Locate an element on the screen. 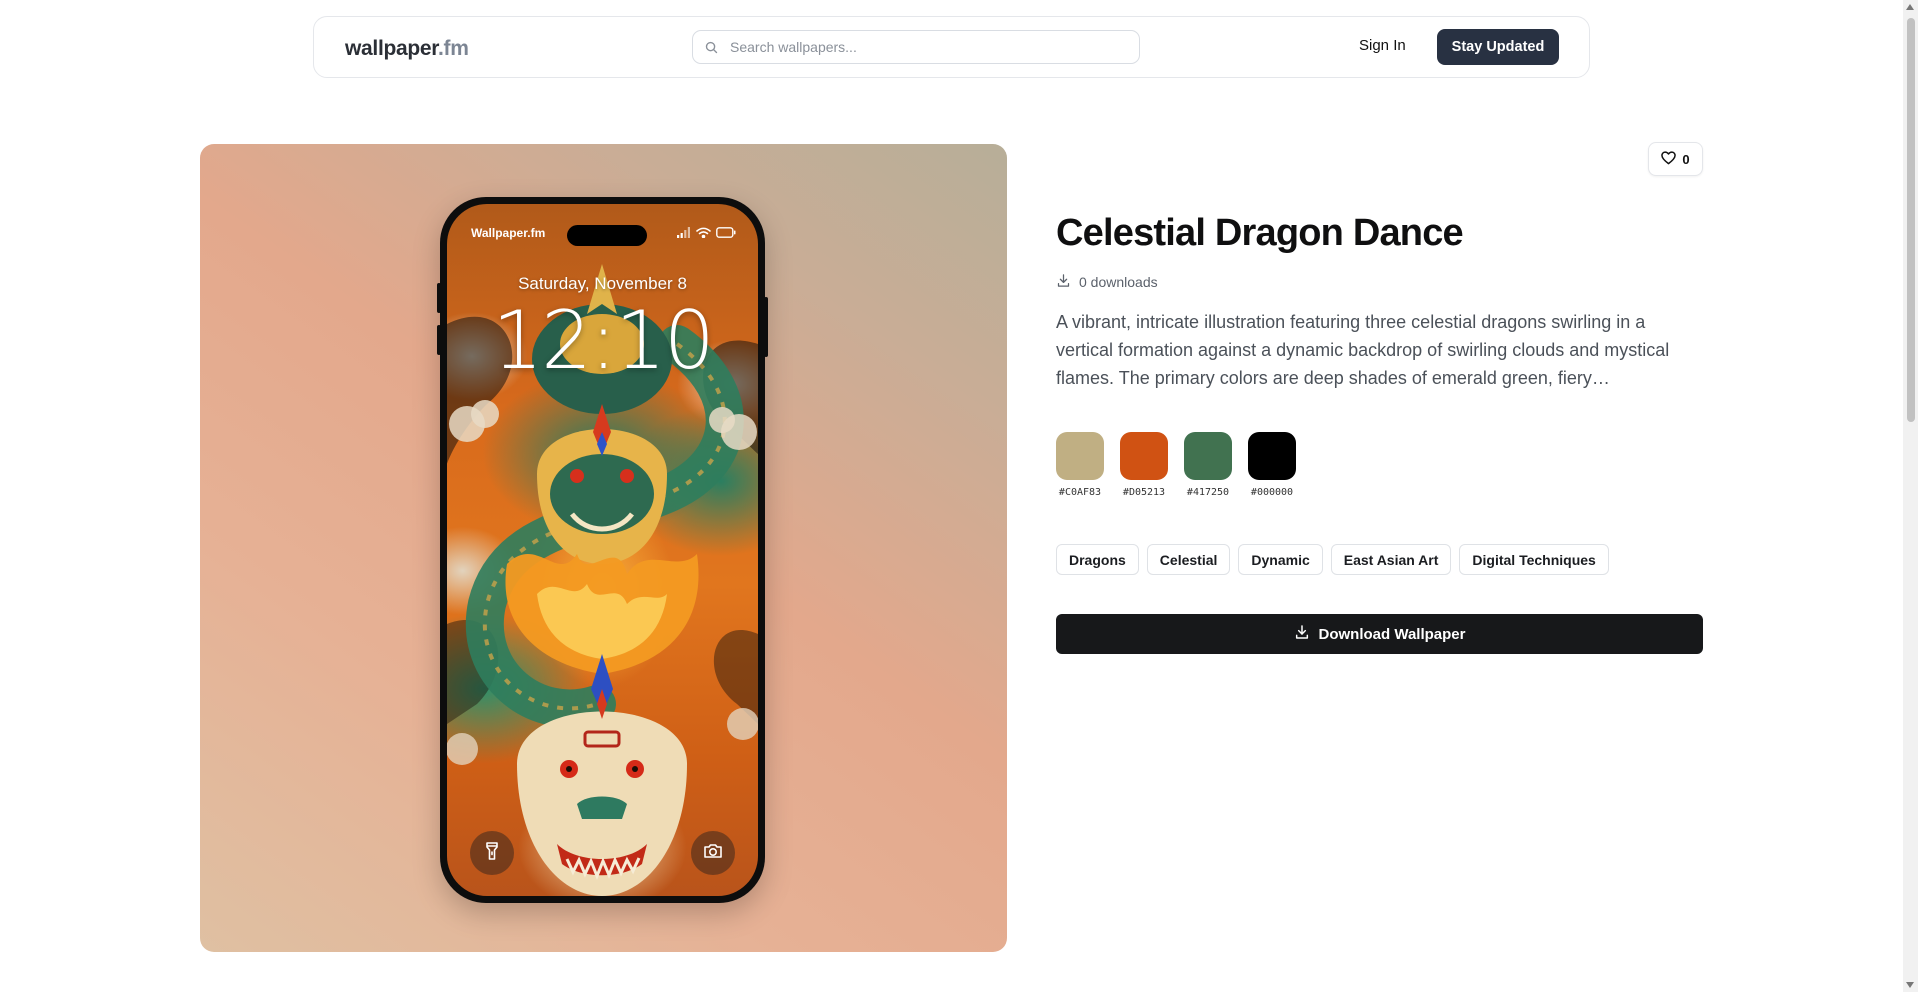 Image resolution: width=1918 pixels, height=992 pixels. download-count-row: 0 downloads is located at coordinates (1107, 282).